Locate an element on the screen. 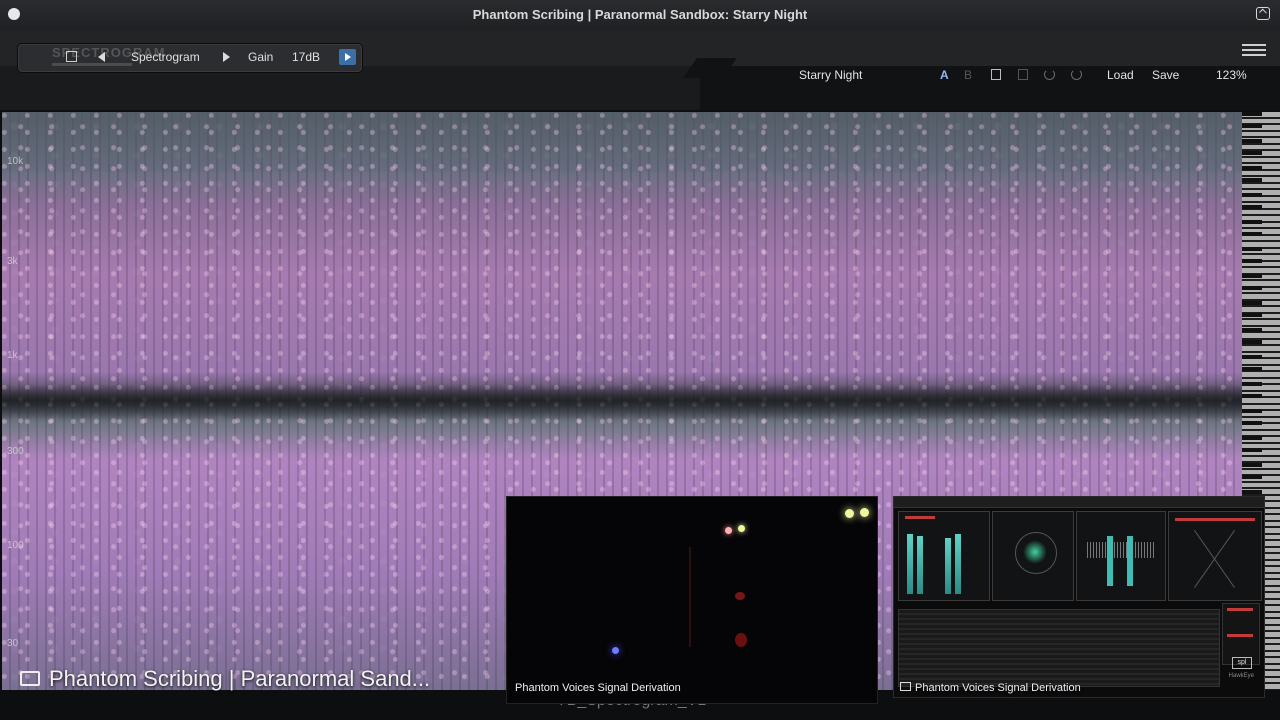 Image resolution: width=1280 pixels, height=720 pixels. undo-icon is located at coordinates (1049, 74).